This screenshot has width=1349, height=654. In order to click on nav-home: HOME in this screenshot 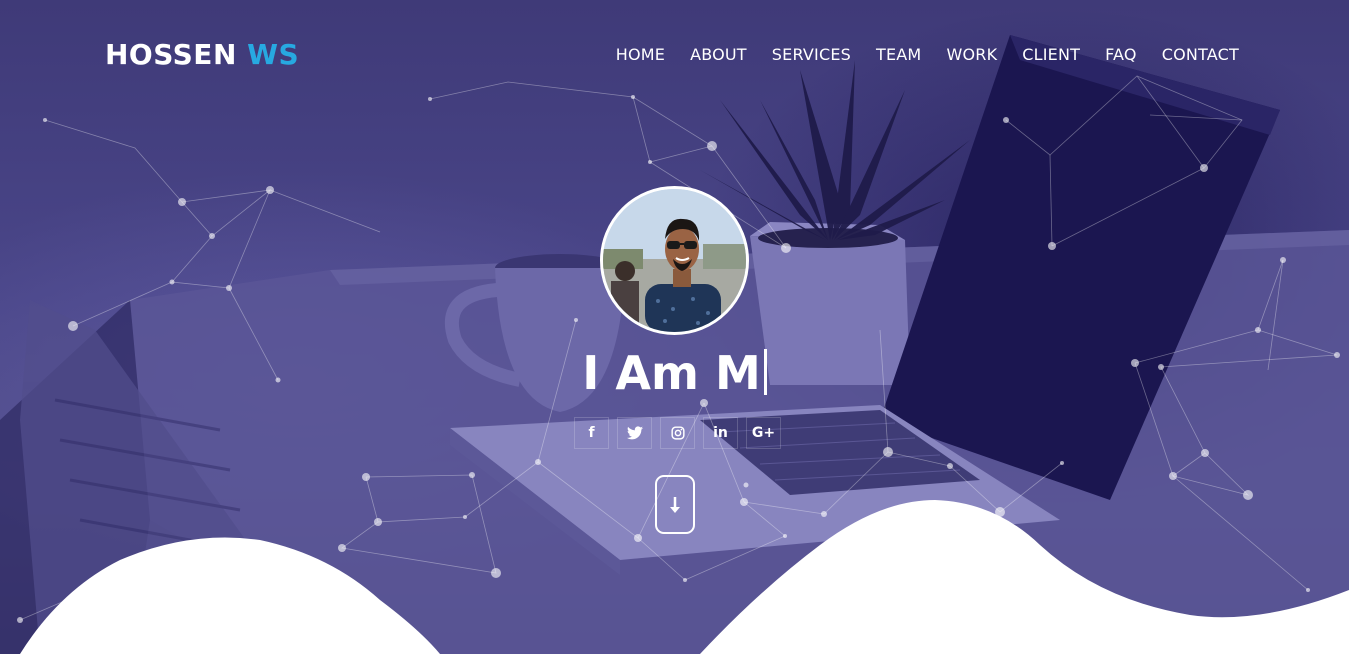, I will do `click(640, 55)`.